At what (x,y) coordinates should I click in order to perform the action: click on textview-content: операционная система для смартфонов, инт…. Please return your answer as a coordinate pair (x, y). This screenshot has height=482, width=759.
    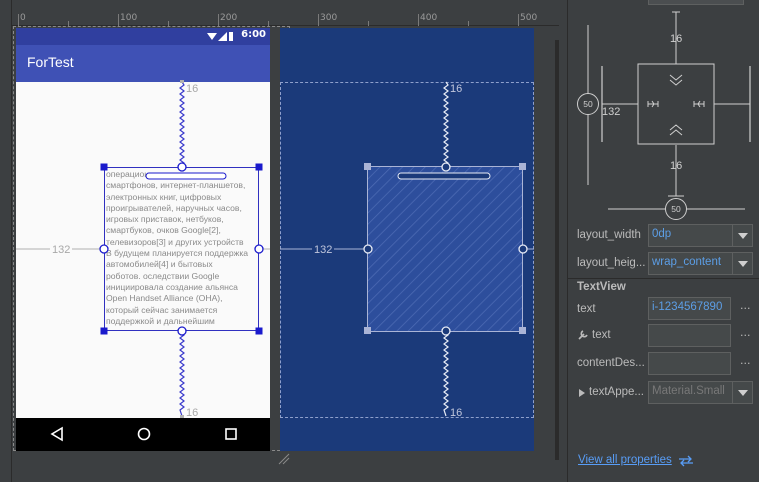
    Looking at the image, I should click on (177, 247).